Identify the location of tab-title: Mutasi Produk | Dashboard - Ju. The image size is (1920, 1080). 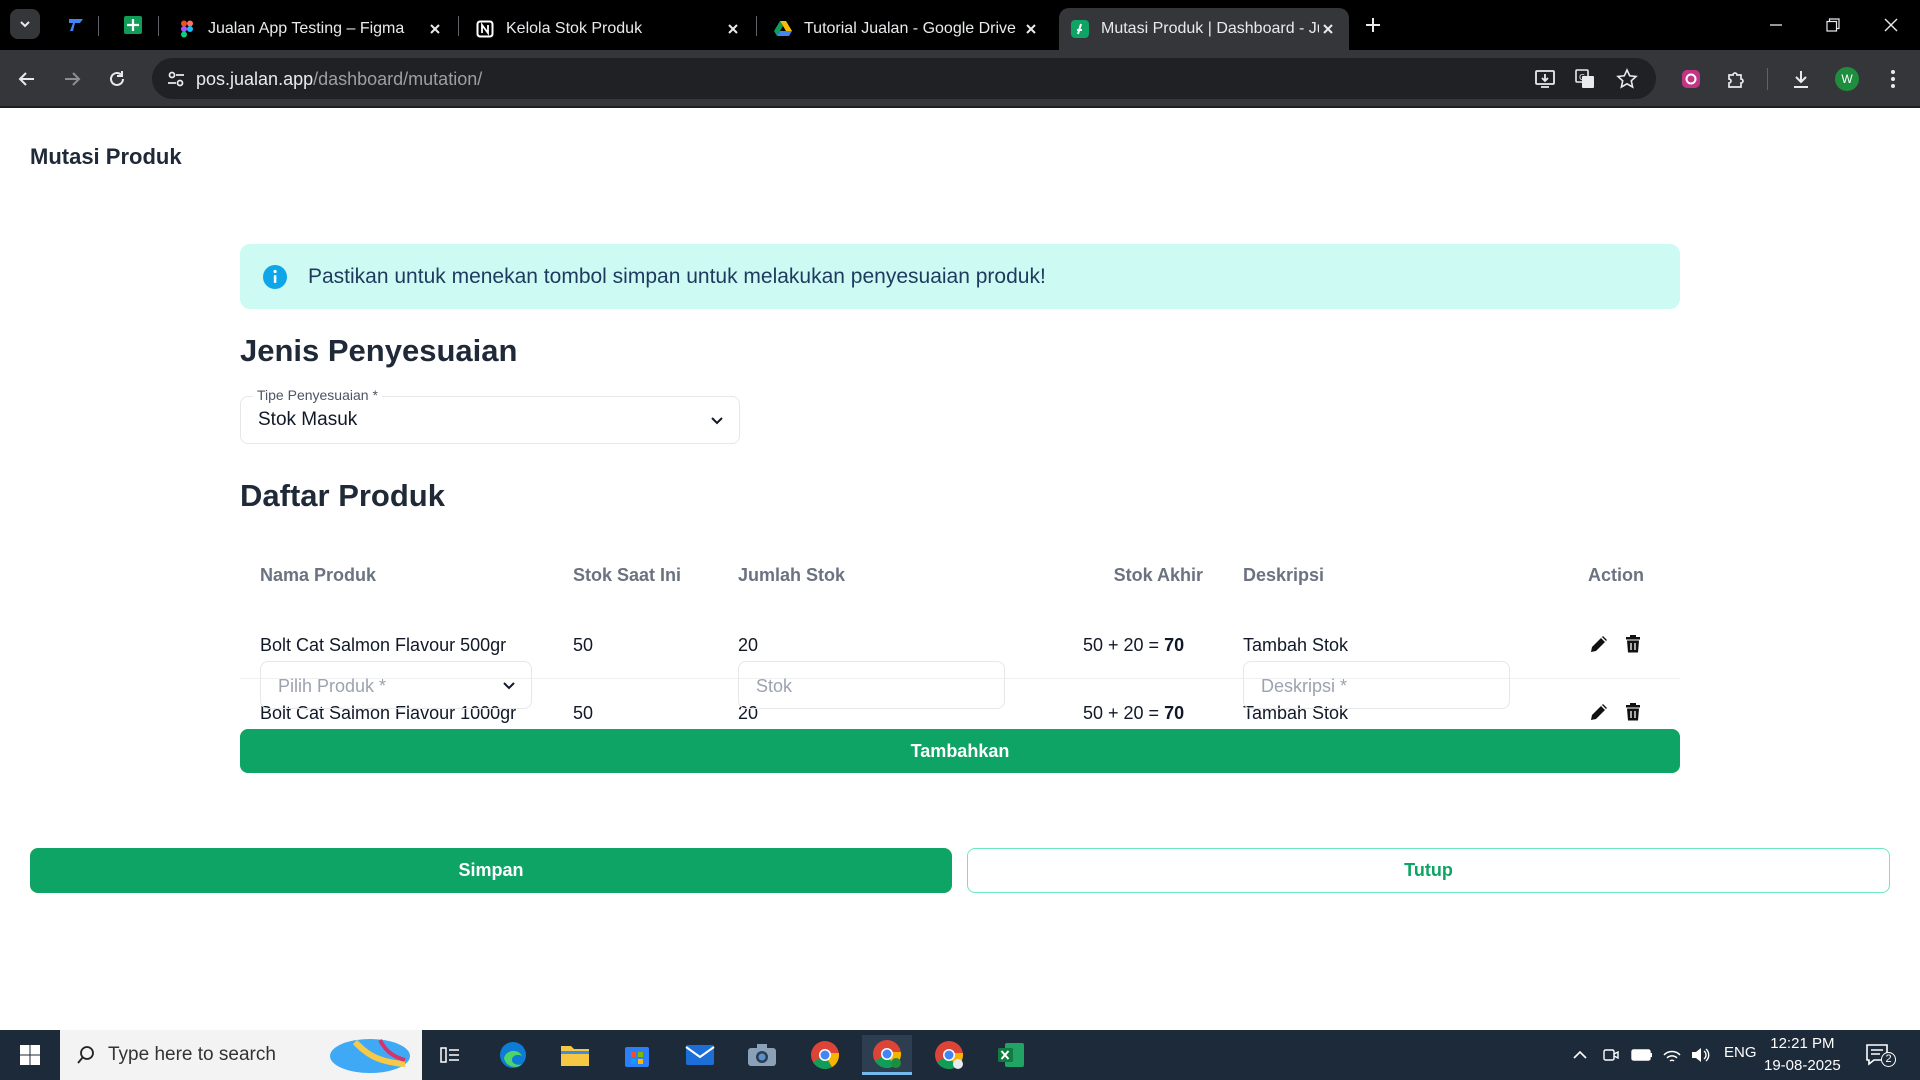
(1210, 28).